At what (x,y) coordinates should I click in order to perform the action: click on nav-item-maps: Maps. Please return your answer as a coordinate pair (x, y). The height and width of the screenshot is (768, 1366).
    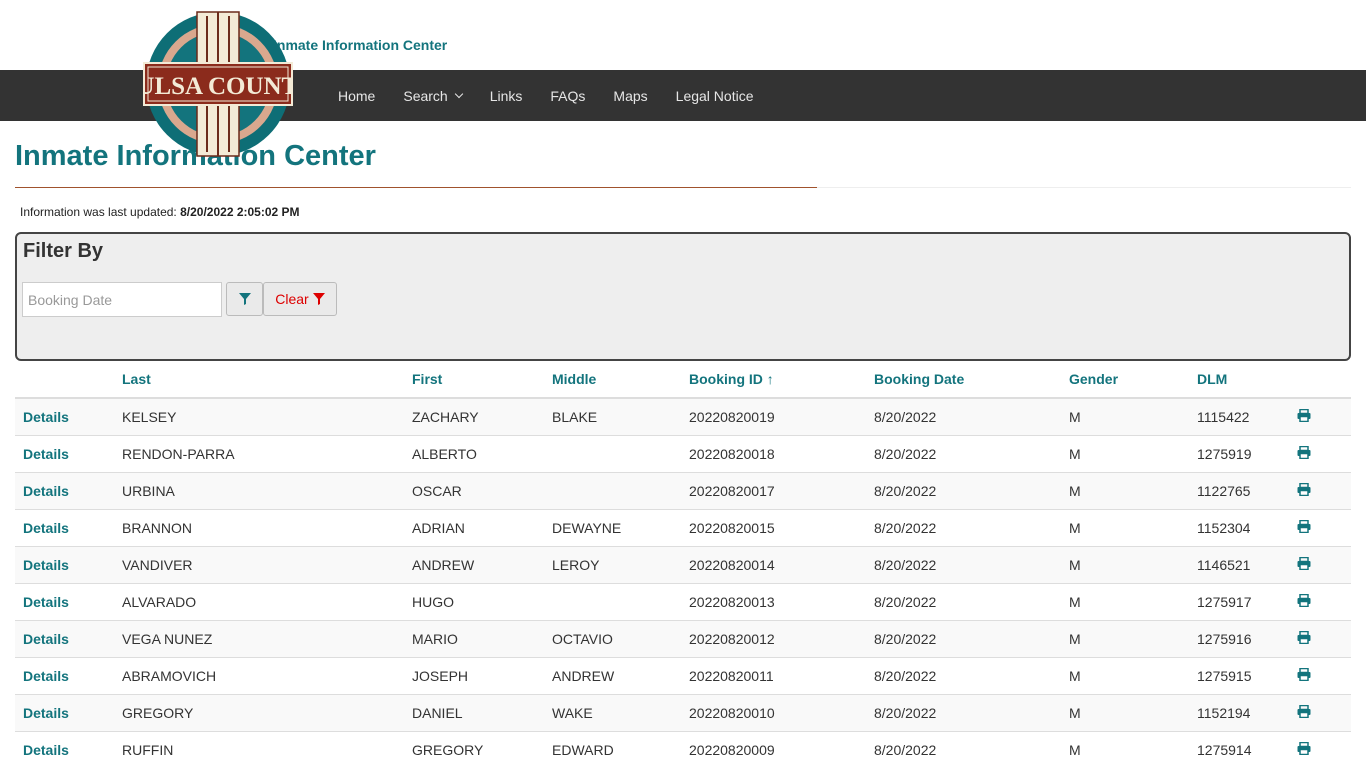
    Looking at the image, I should click on (630, 96).